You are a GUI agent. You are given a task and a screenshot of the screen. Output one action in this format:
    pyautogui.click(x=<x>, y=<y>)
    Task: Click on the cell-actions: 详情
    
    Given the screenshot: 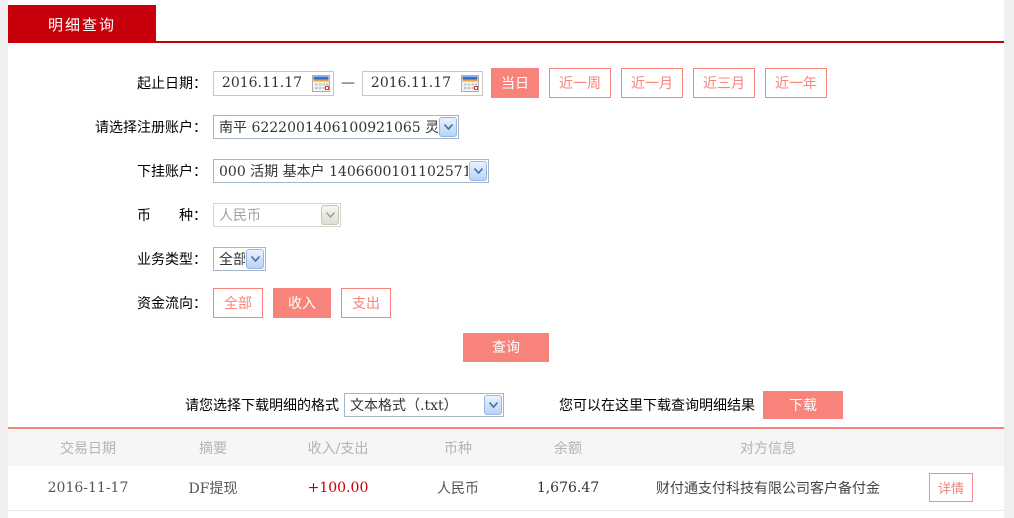 What is the action you would take?
    pyautogui.click(x=951, y=488)
    